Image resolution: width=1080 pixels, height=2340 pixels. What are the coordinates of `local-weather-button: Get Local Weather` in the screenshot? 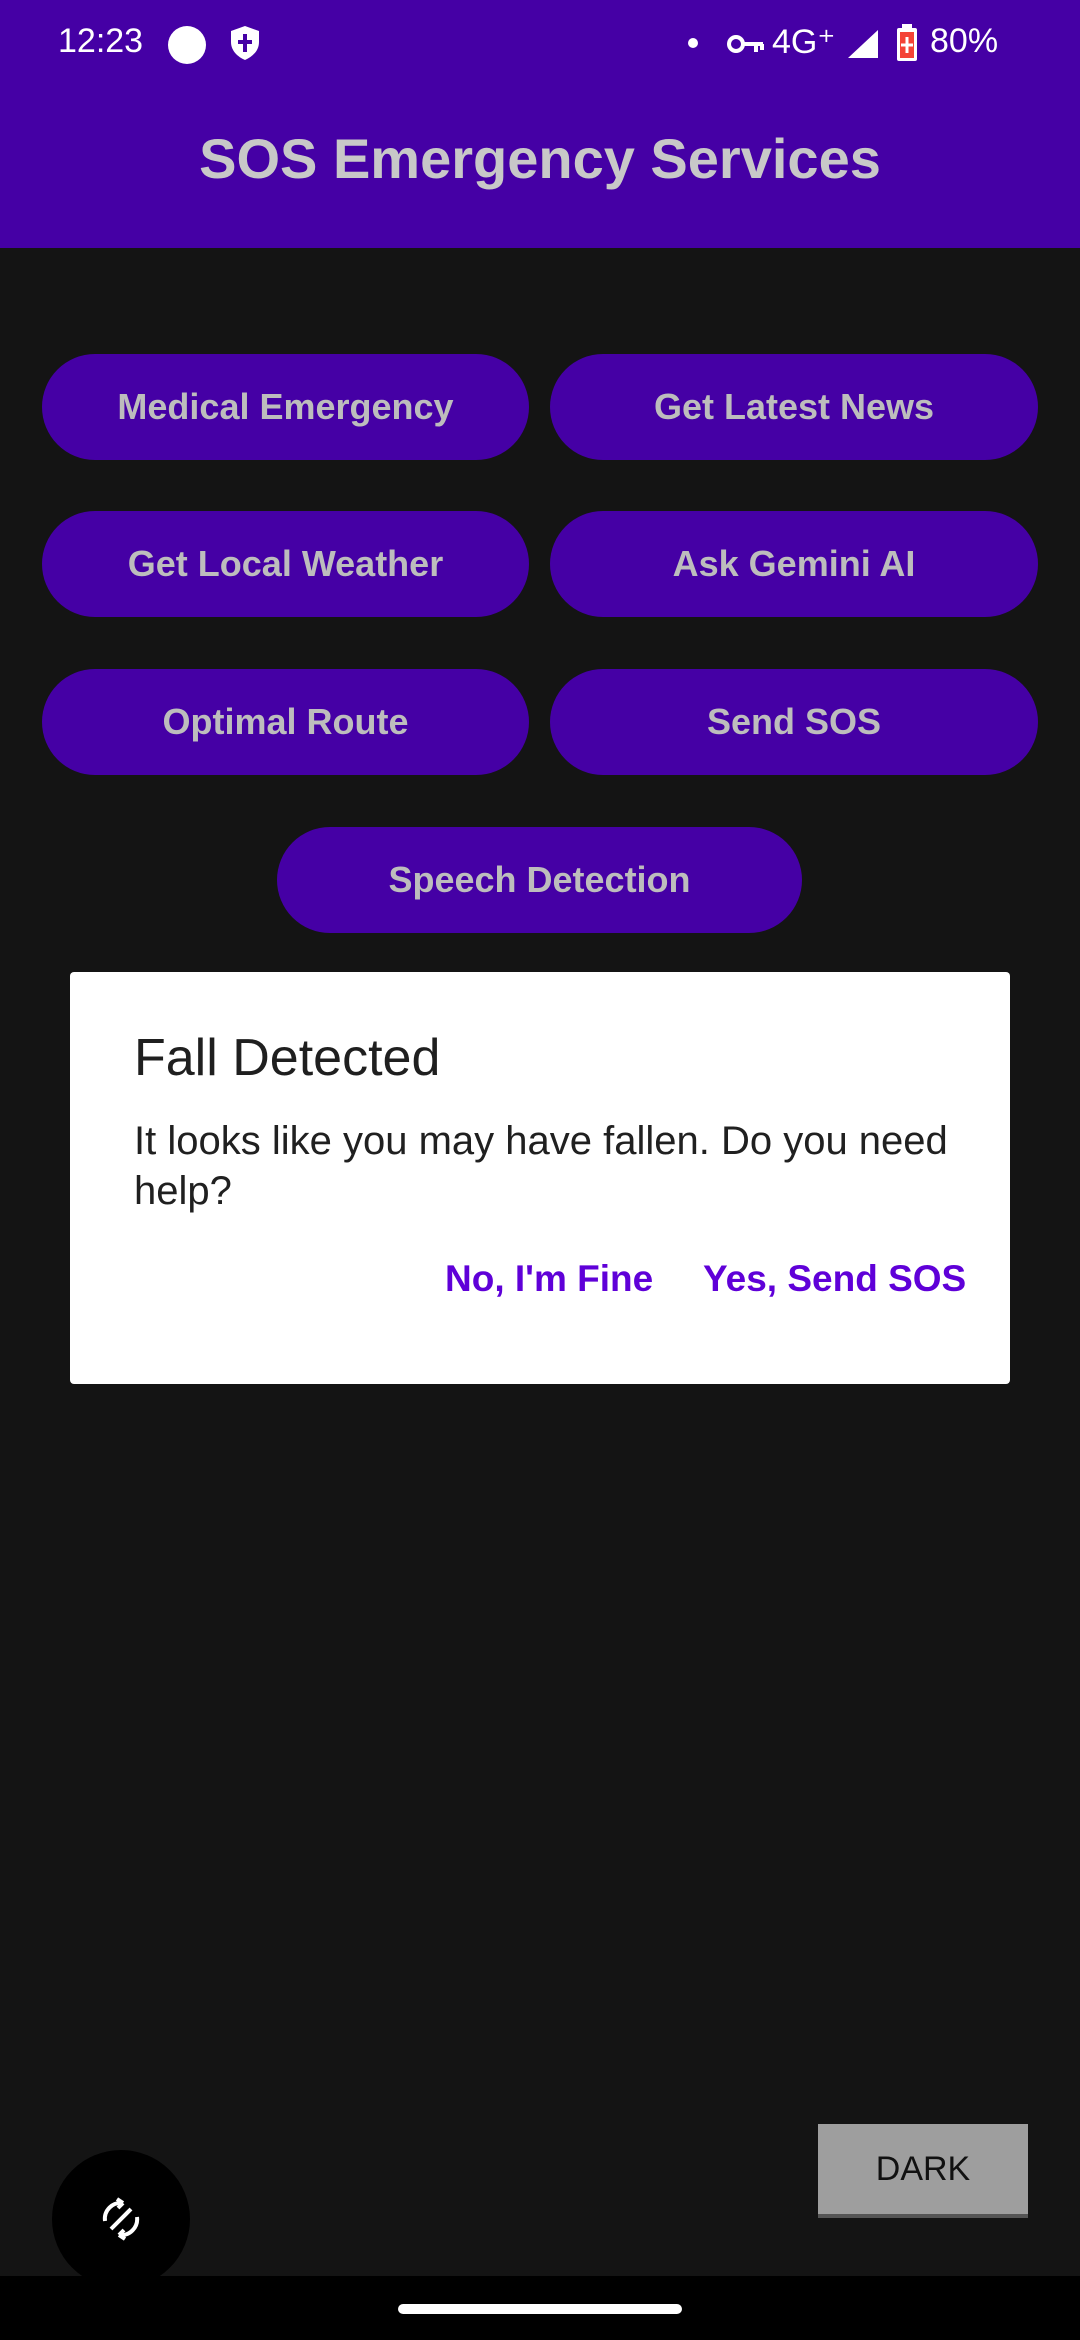 It's located at (285, 564).